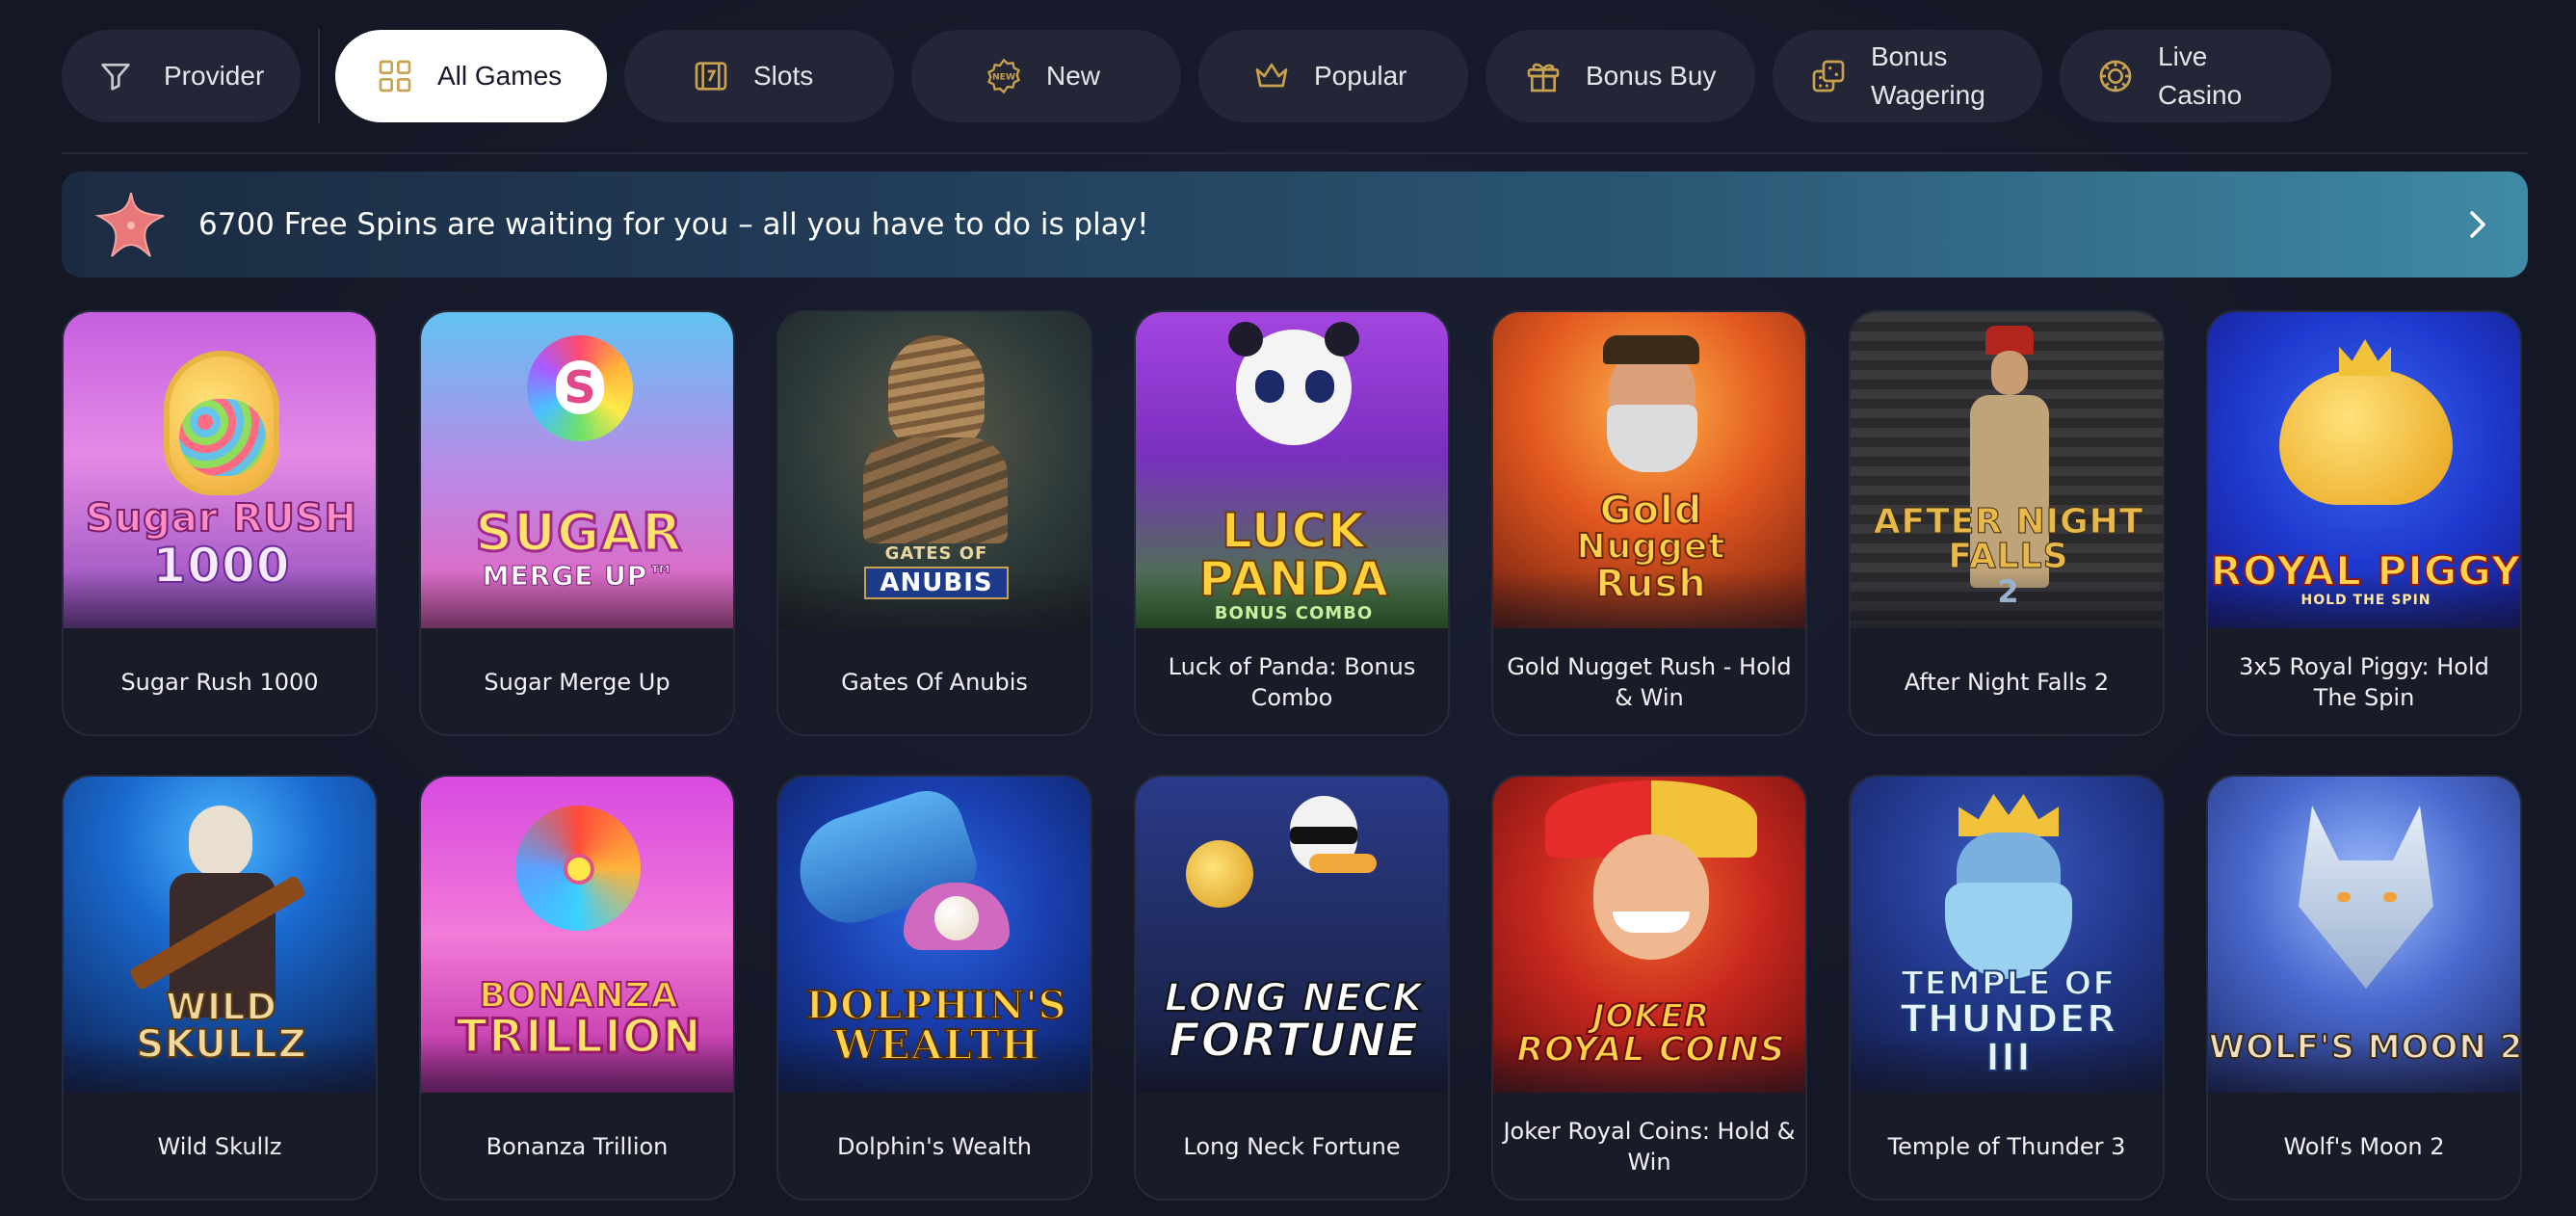 This screenshot has height=1216, width=2576. I want to click on tab-new: NEW New, so click(1046, 76).